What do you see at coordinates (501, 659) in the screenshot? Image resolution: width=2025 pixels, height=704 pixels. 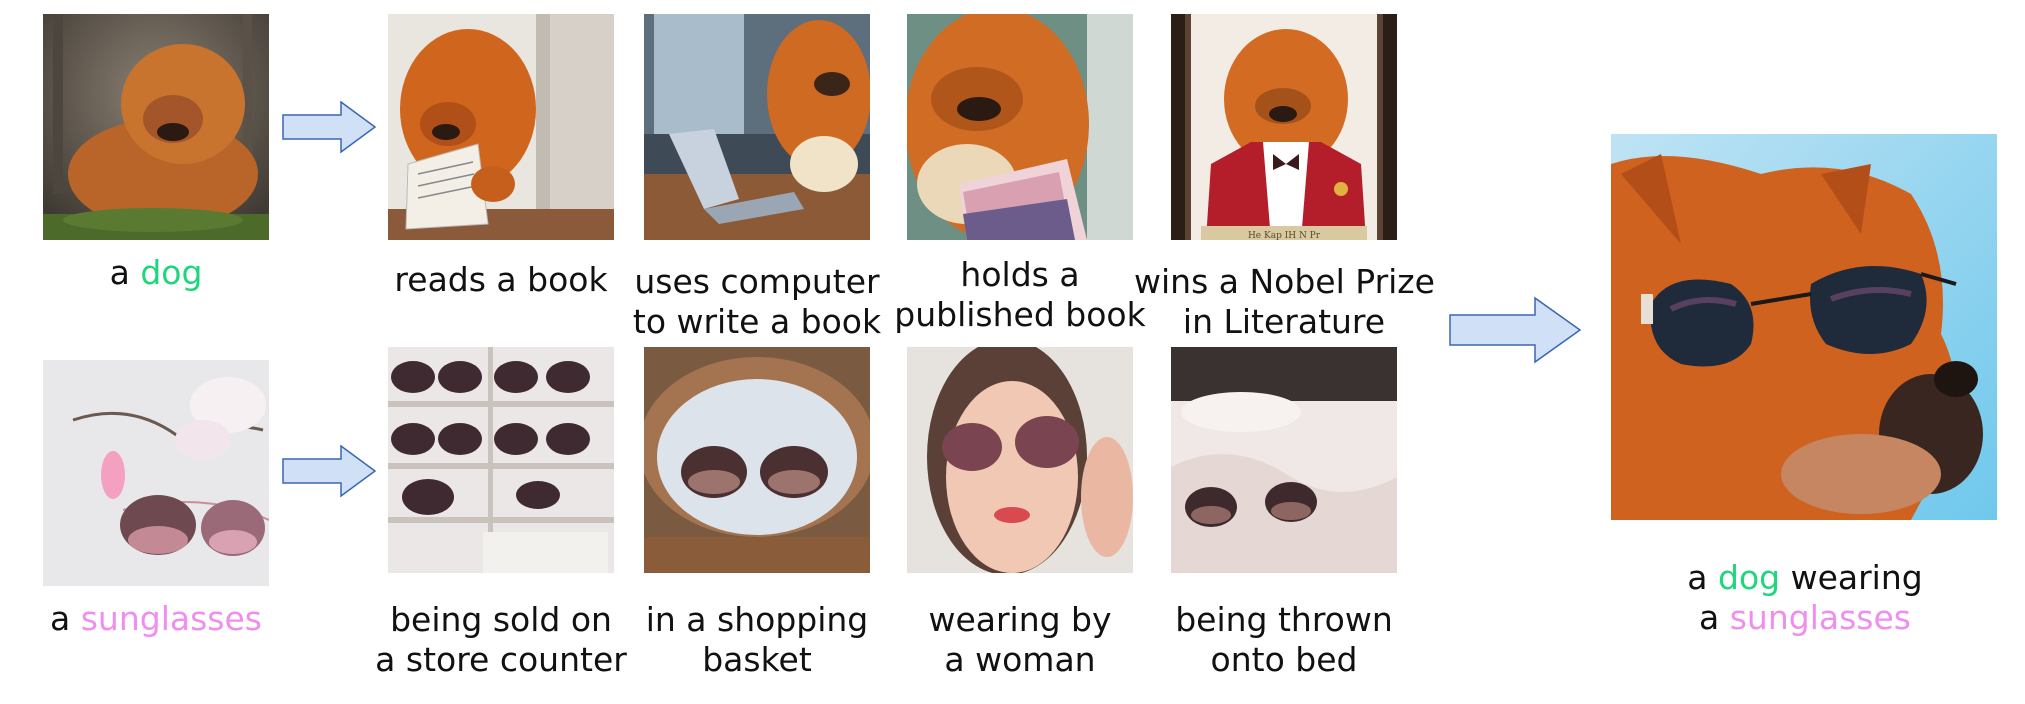 I see `caption-line-2: a store counter` at bounding box center [501, 659].